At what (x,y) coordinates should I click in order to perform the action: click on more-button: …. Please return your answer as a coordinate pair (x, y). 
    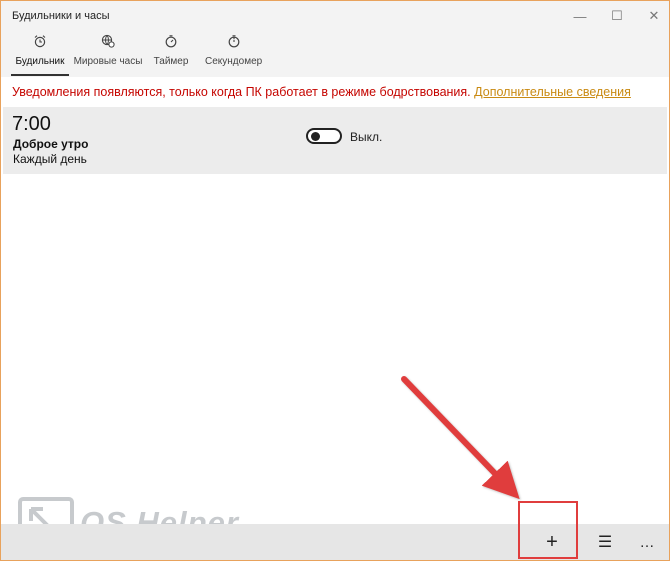
    Looking at the image, I should click on (647, 542).